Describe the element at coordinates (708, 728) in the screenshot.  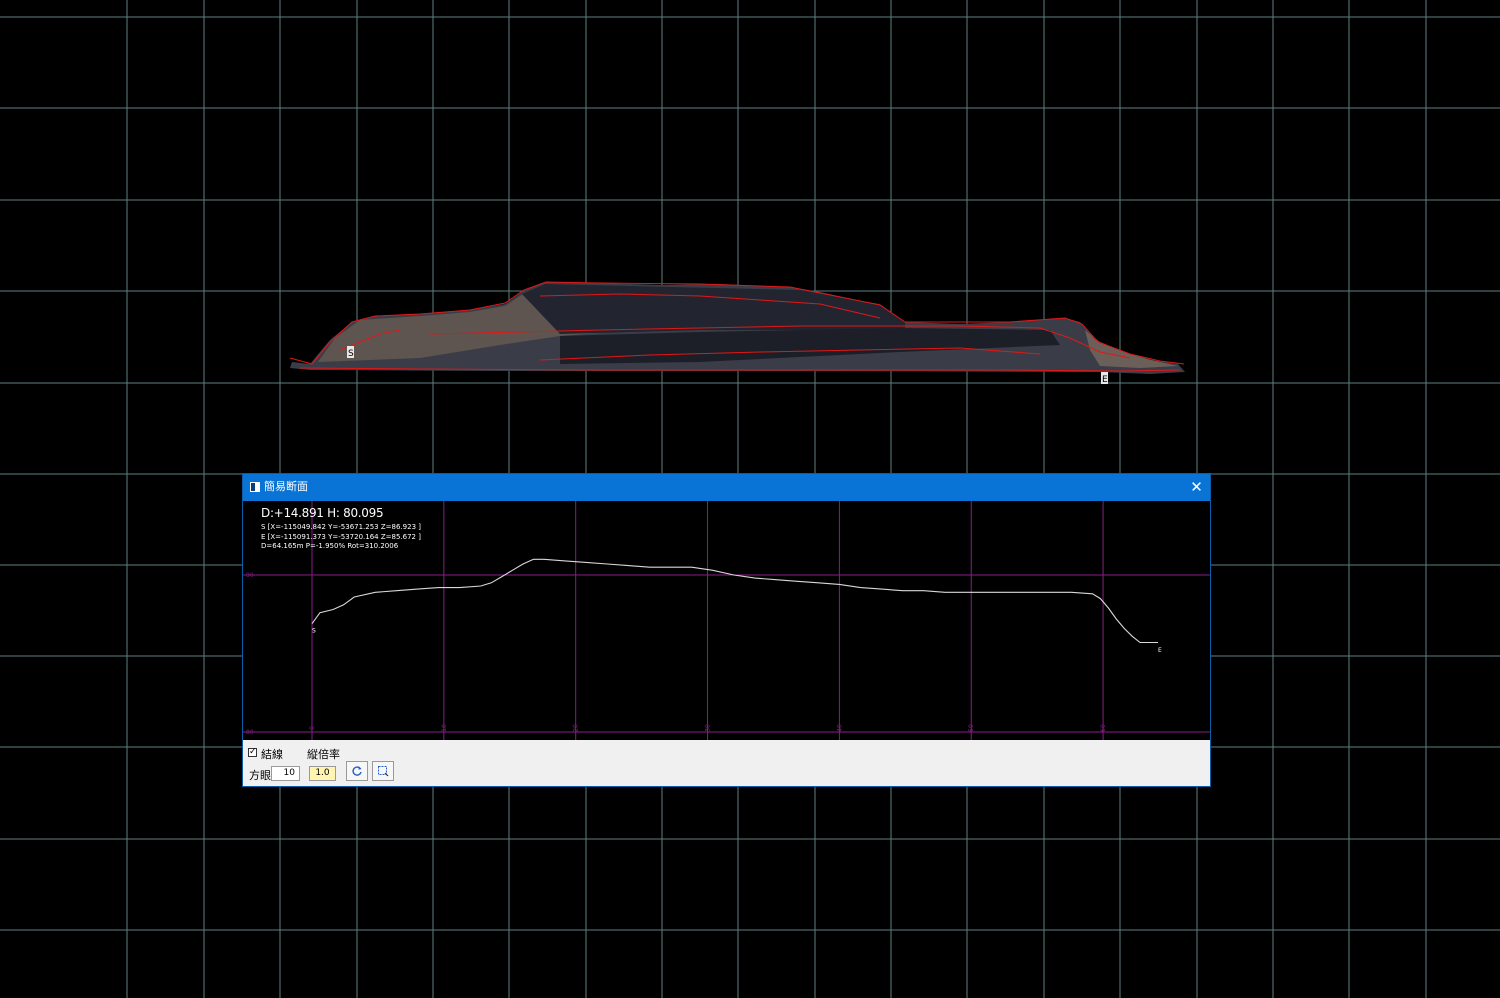
I see `x-tick-label: 30` at that location.